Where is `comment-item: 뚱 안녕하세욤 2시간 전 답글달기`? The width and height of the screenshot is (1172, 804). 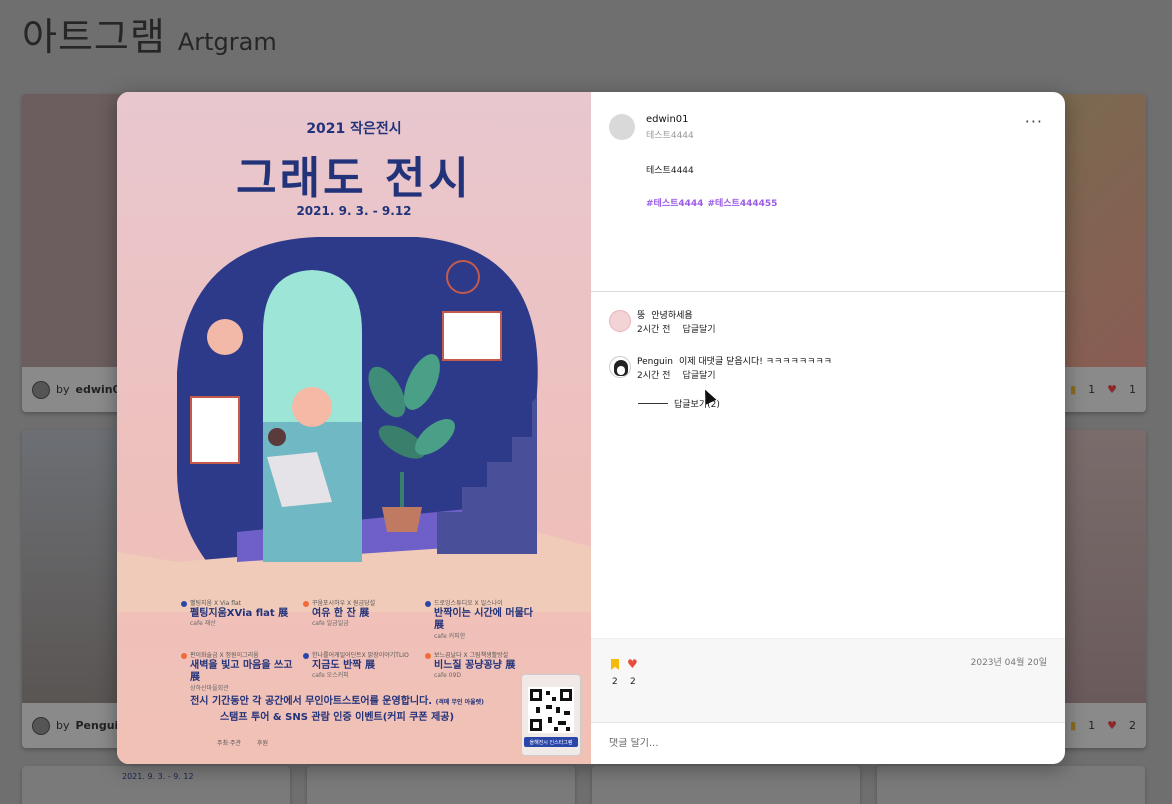
comment-item: 뚱 안녕하세욤 2시간 전 답글달기 is located at coordinates (662, 324).